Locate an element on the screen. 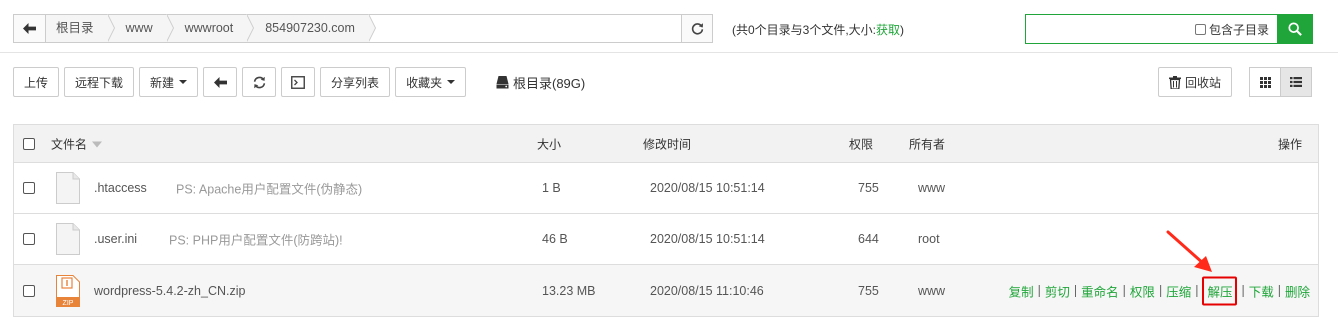  file-name: .htaccess is located at coordinates (120, 188).